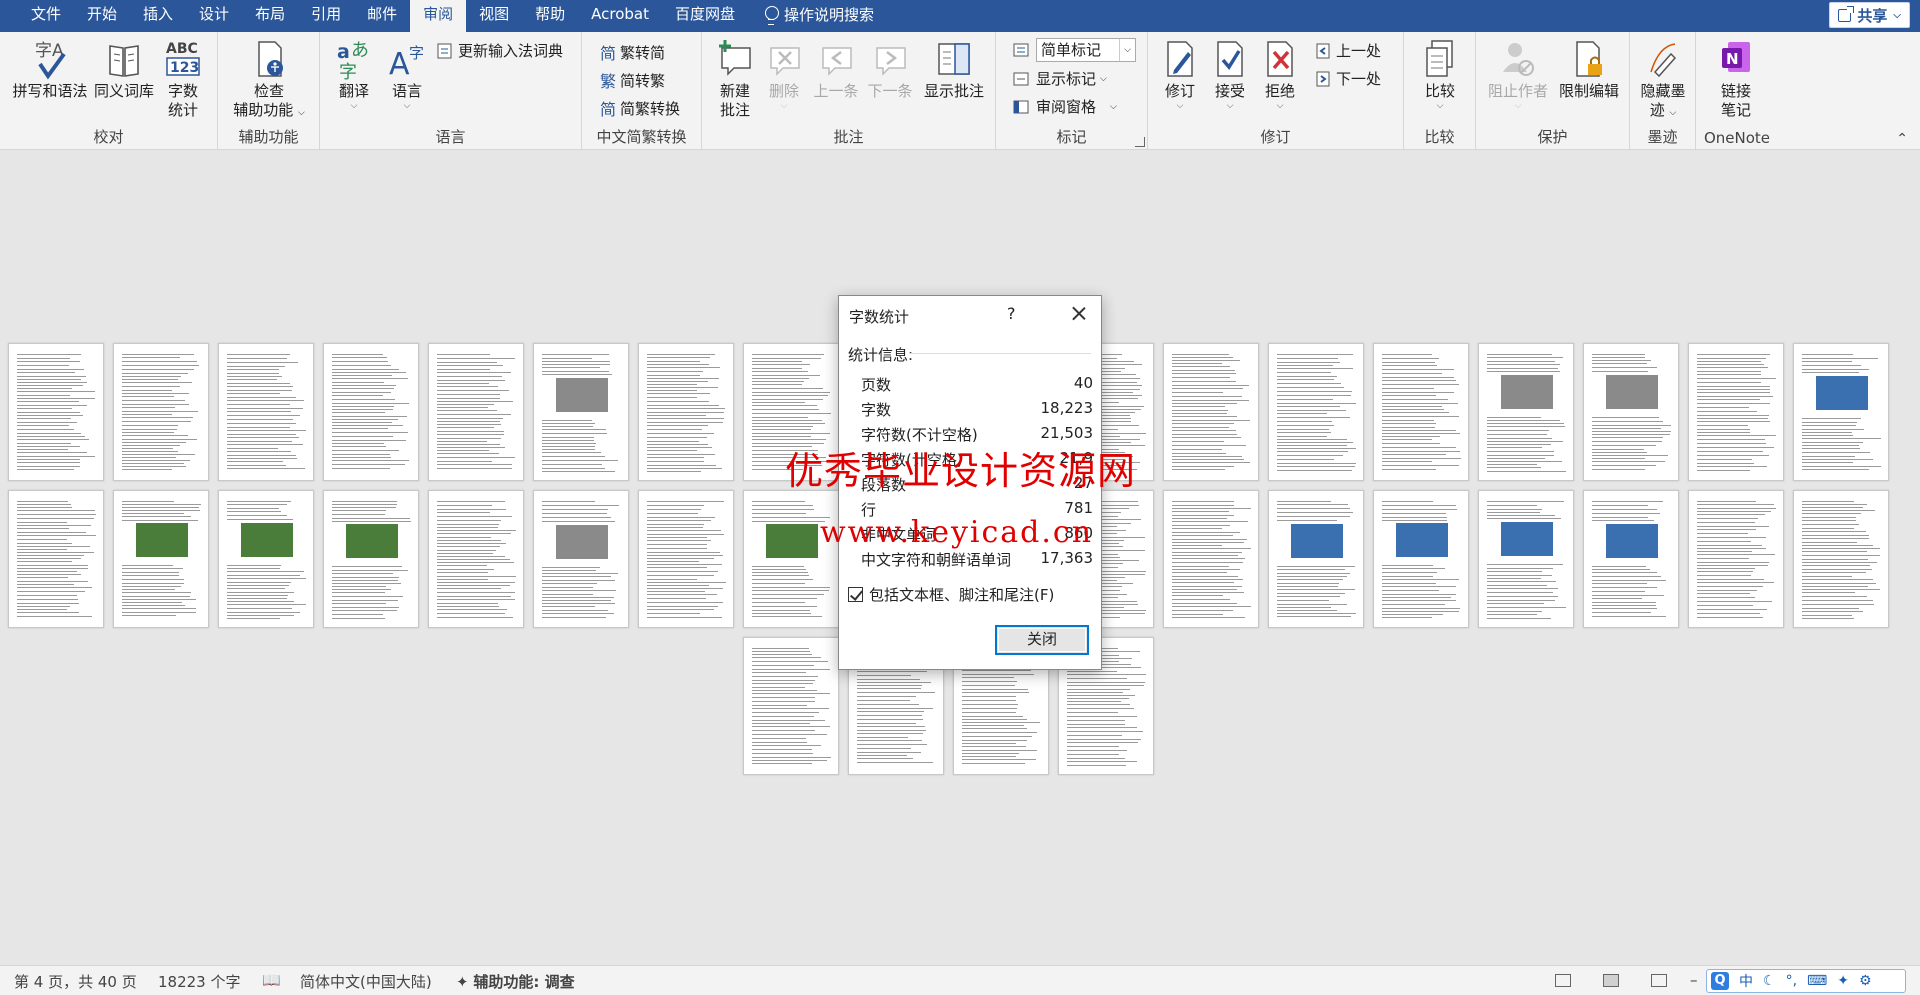  Describe the element at coordinates (354, 74) in the screenshot. I see `translate-button: a あ 字 翻译 ⌵` at that location.